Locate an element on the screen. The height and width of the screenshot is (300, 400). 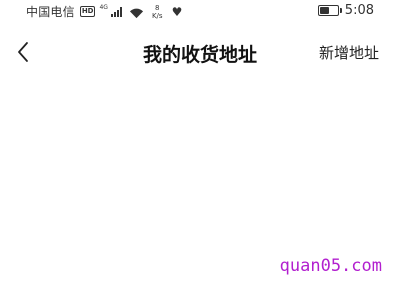
carrier-name: 中国电信 is located at coordinates (50, 12).